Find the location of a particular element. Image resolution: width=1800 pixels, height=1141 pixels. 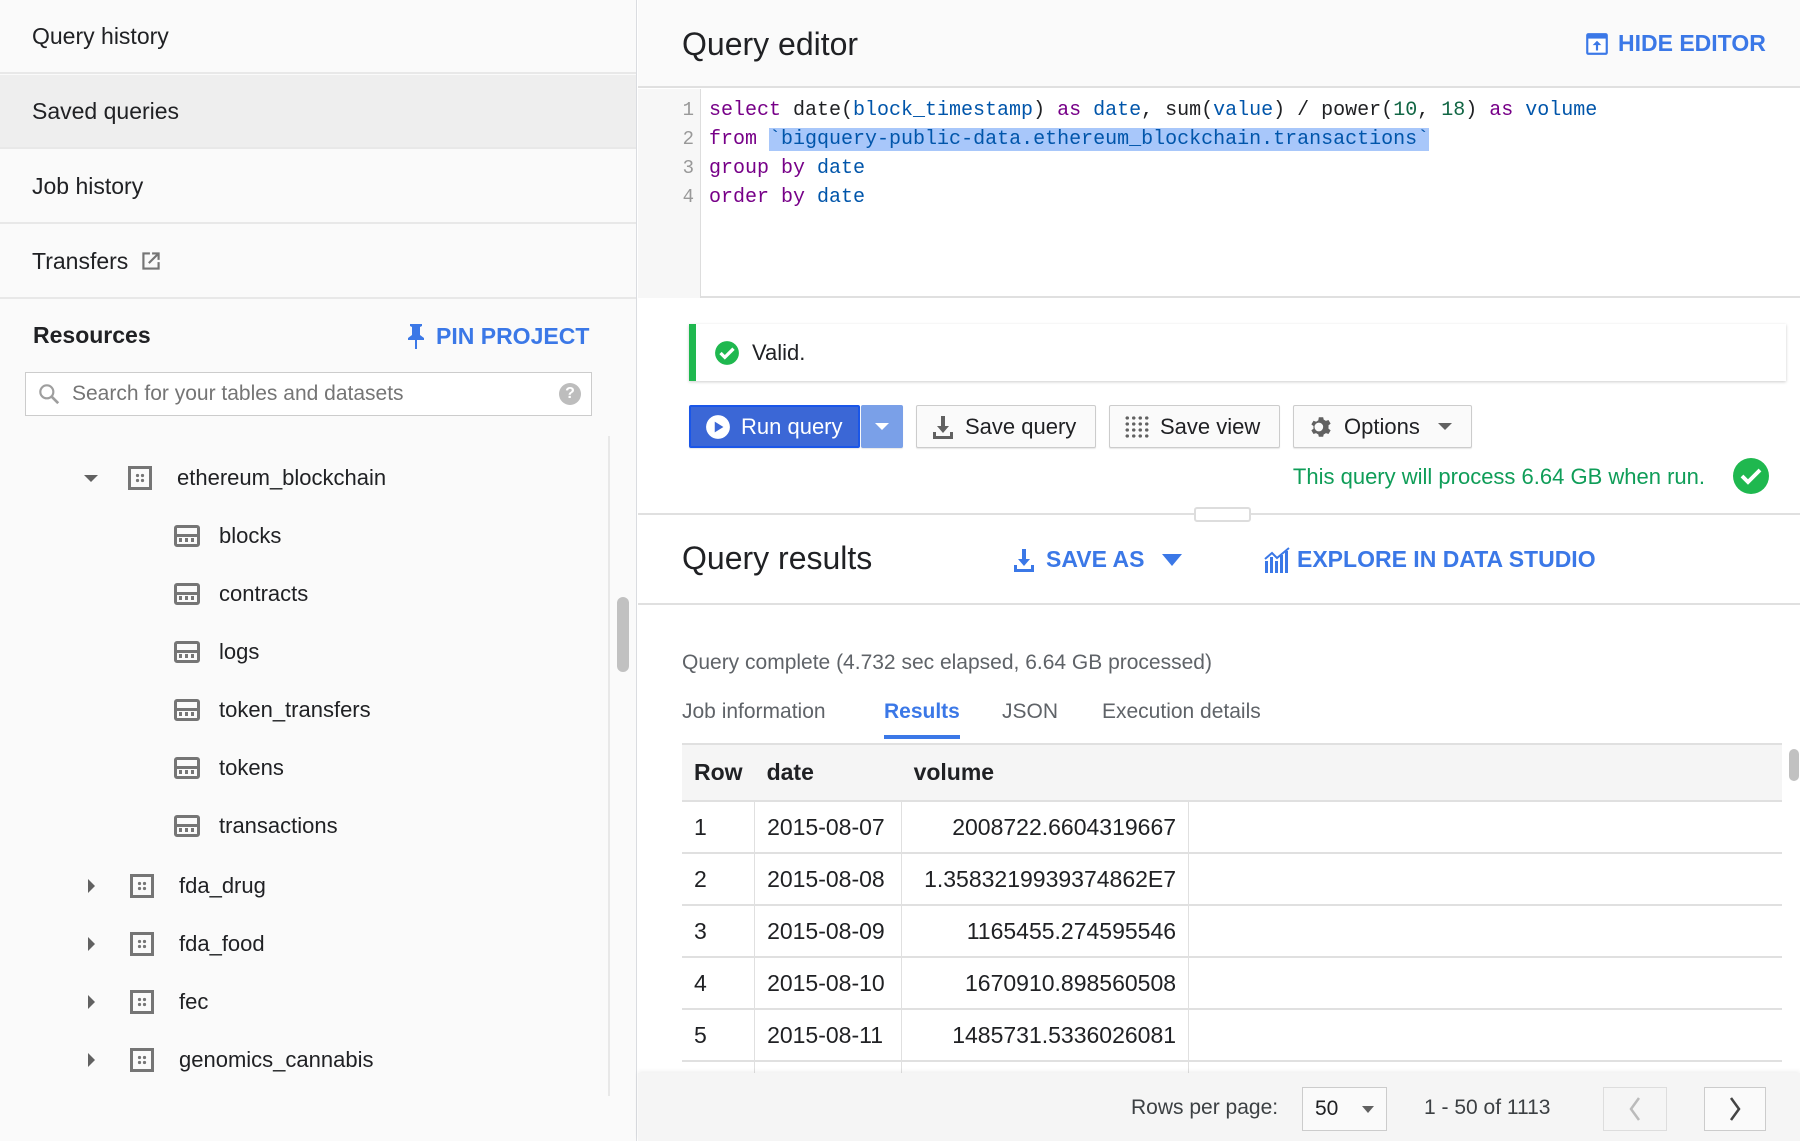

rows-per-page-label: Rows per page: is located at coordinates (1205, 1107).